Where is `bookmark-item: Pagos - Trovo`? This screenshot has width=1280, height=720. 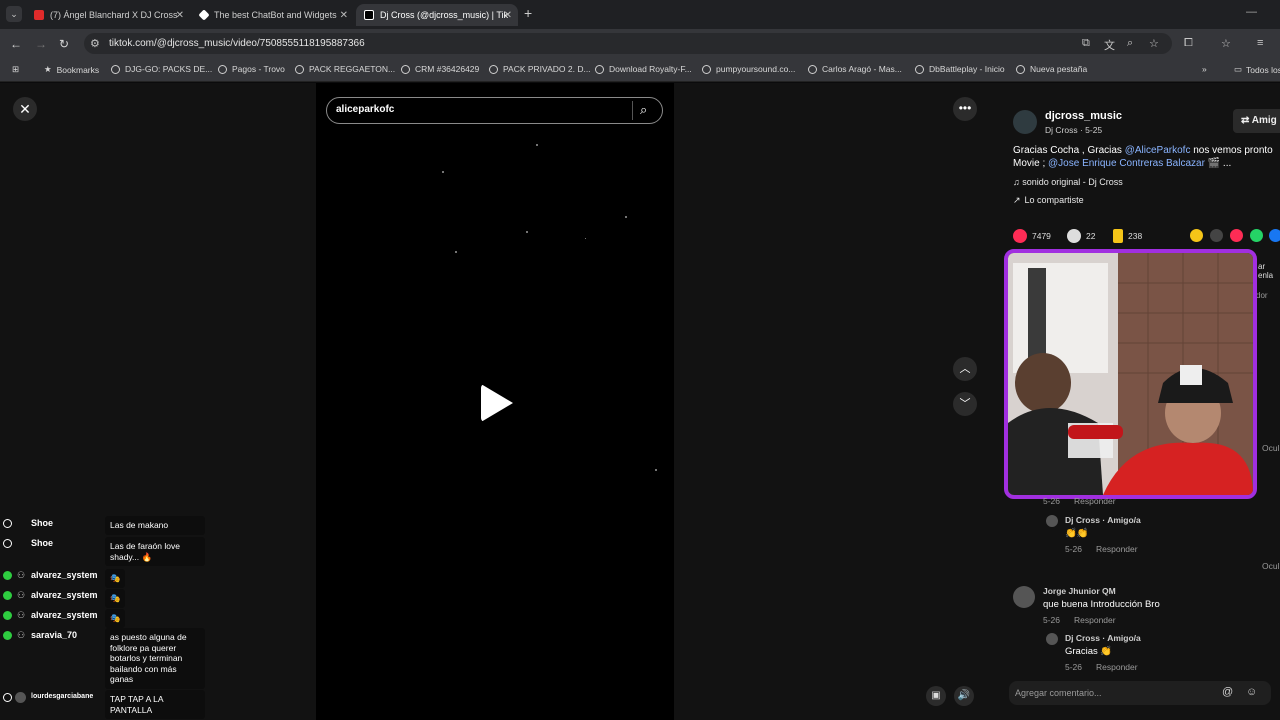 bookmark-item: Pagos - Trovo is located at coordinates (251, 69).